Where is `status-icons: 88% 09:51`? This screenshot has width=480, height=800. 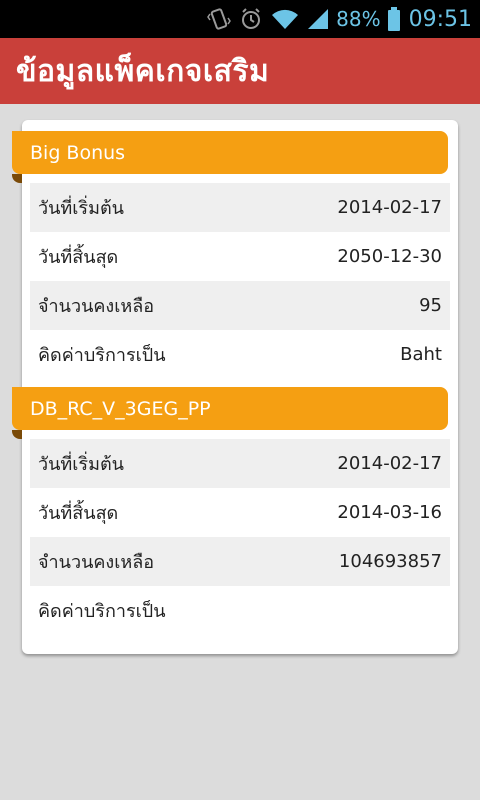
status-icons: 88% 09:51 is located at coordinates (339, 19).